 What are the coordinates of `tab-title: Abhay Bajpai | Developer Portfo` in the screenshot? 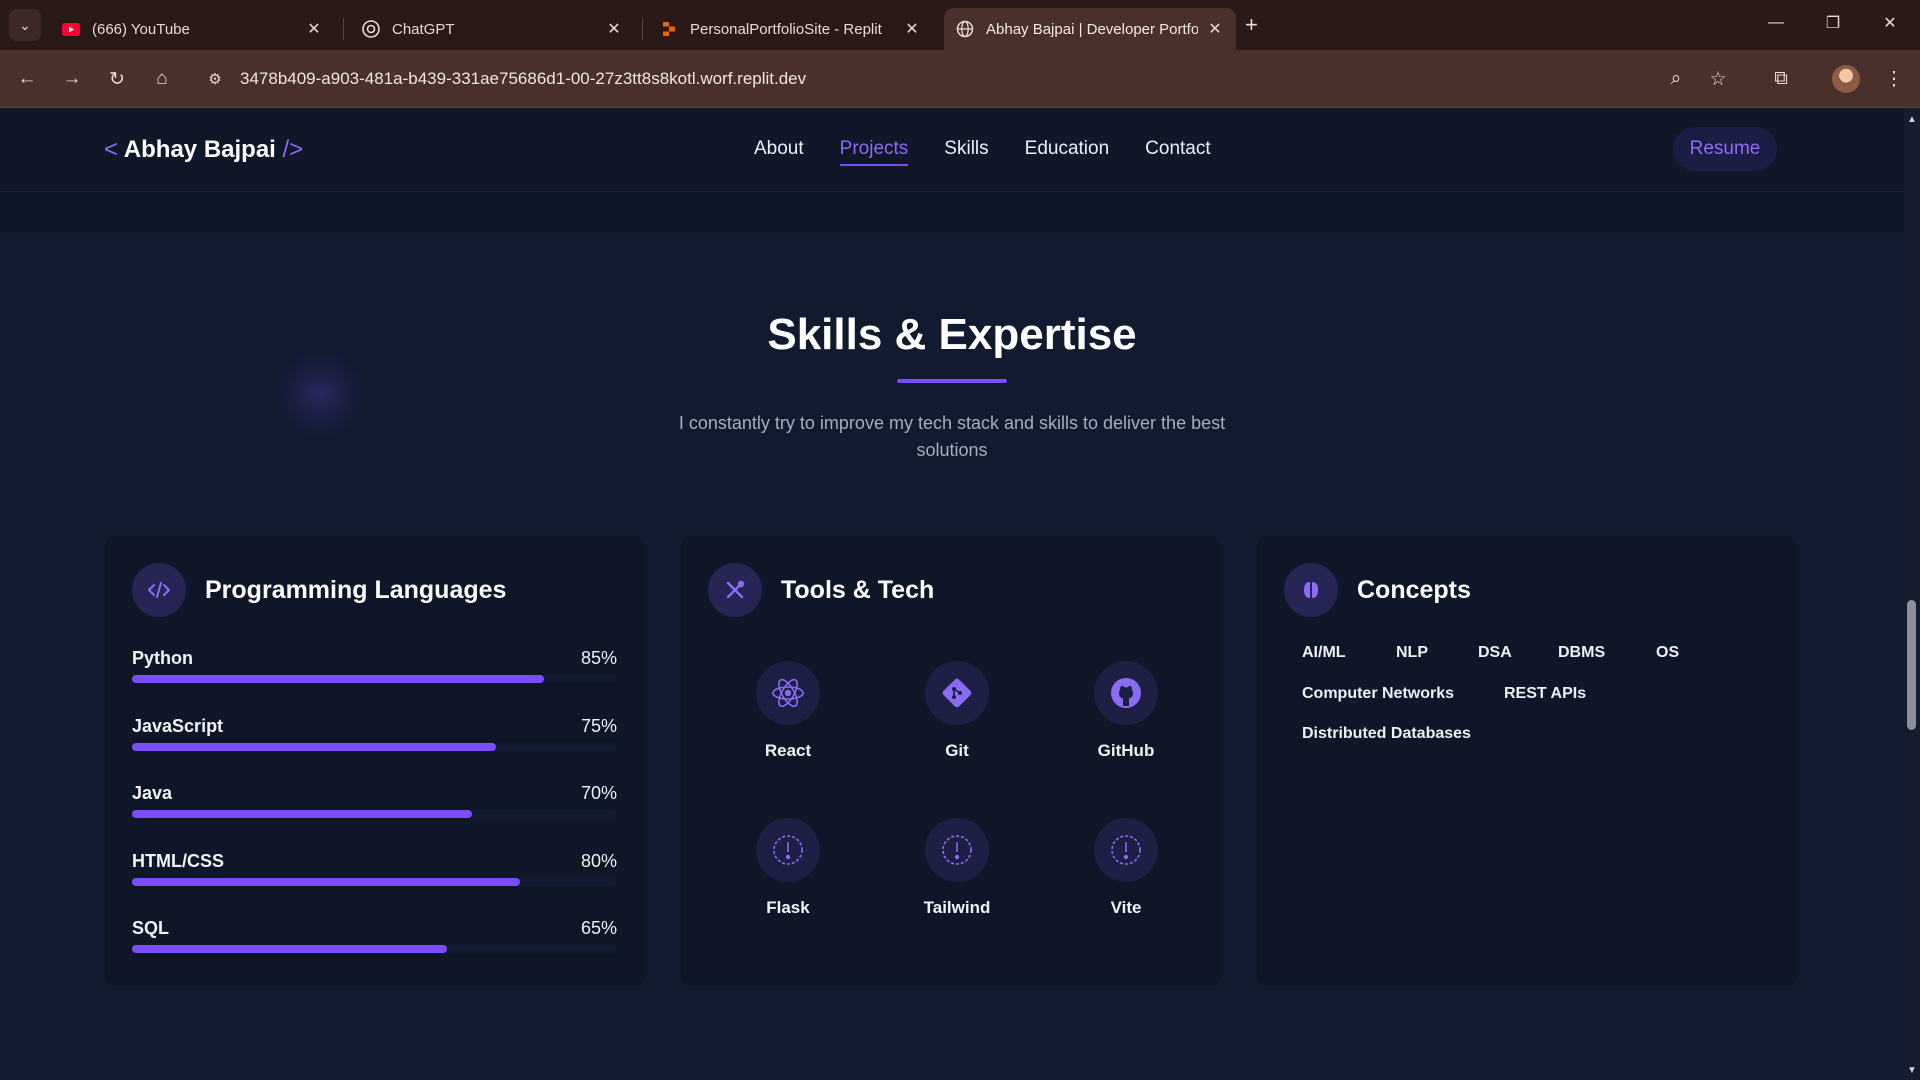 It's located at (1092, 29).